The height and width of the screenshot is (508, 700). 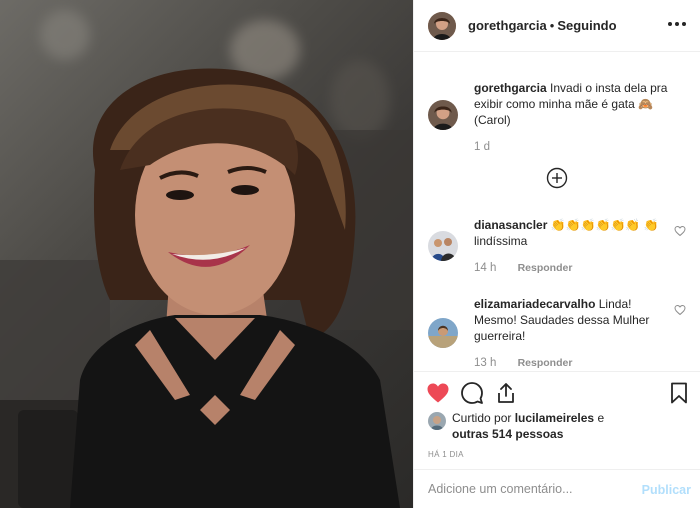 I want to click on add-comment-bar: Publicar, so click(x=557, y=488).